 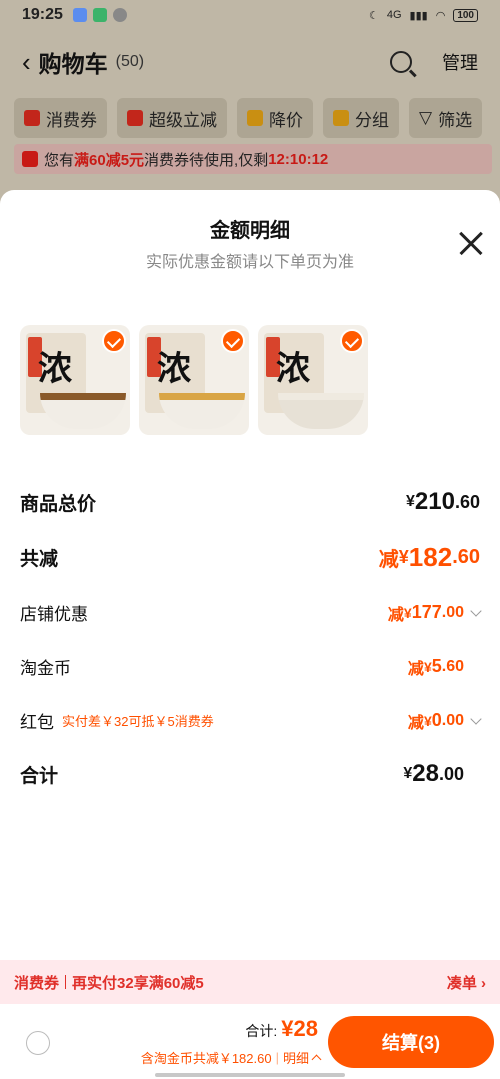 What do you see at coordinates (286, 120) in the screenshot?
I see `filter-label: 降价` at bounding box center [286, 120].